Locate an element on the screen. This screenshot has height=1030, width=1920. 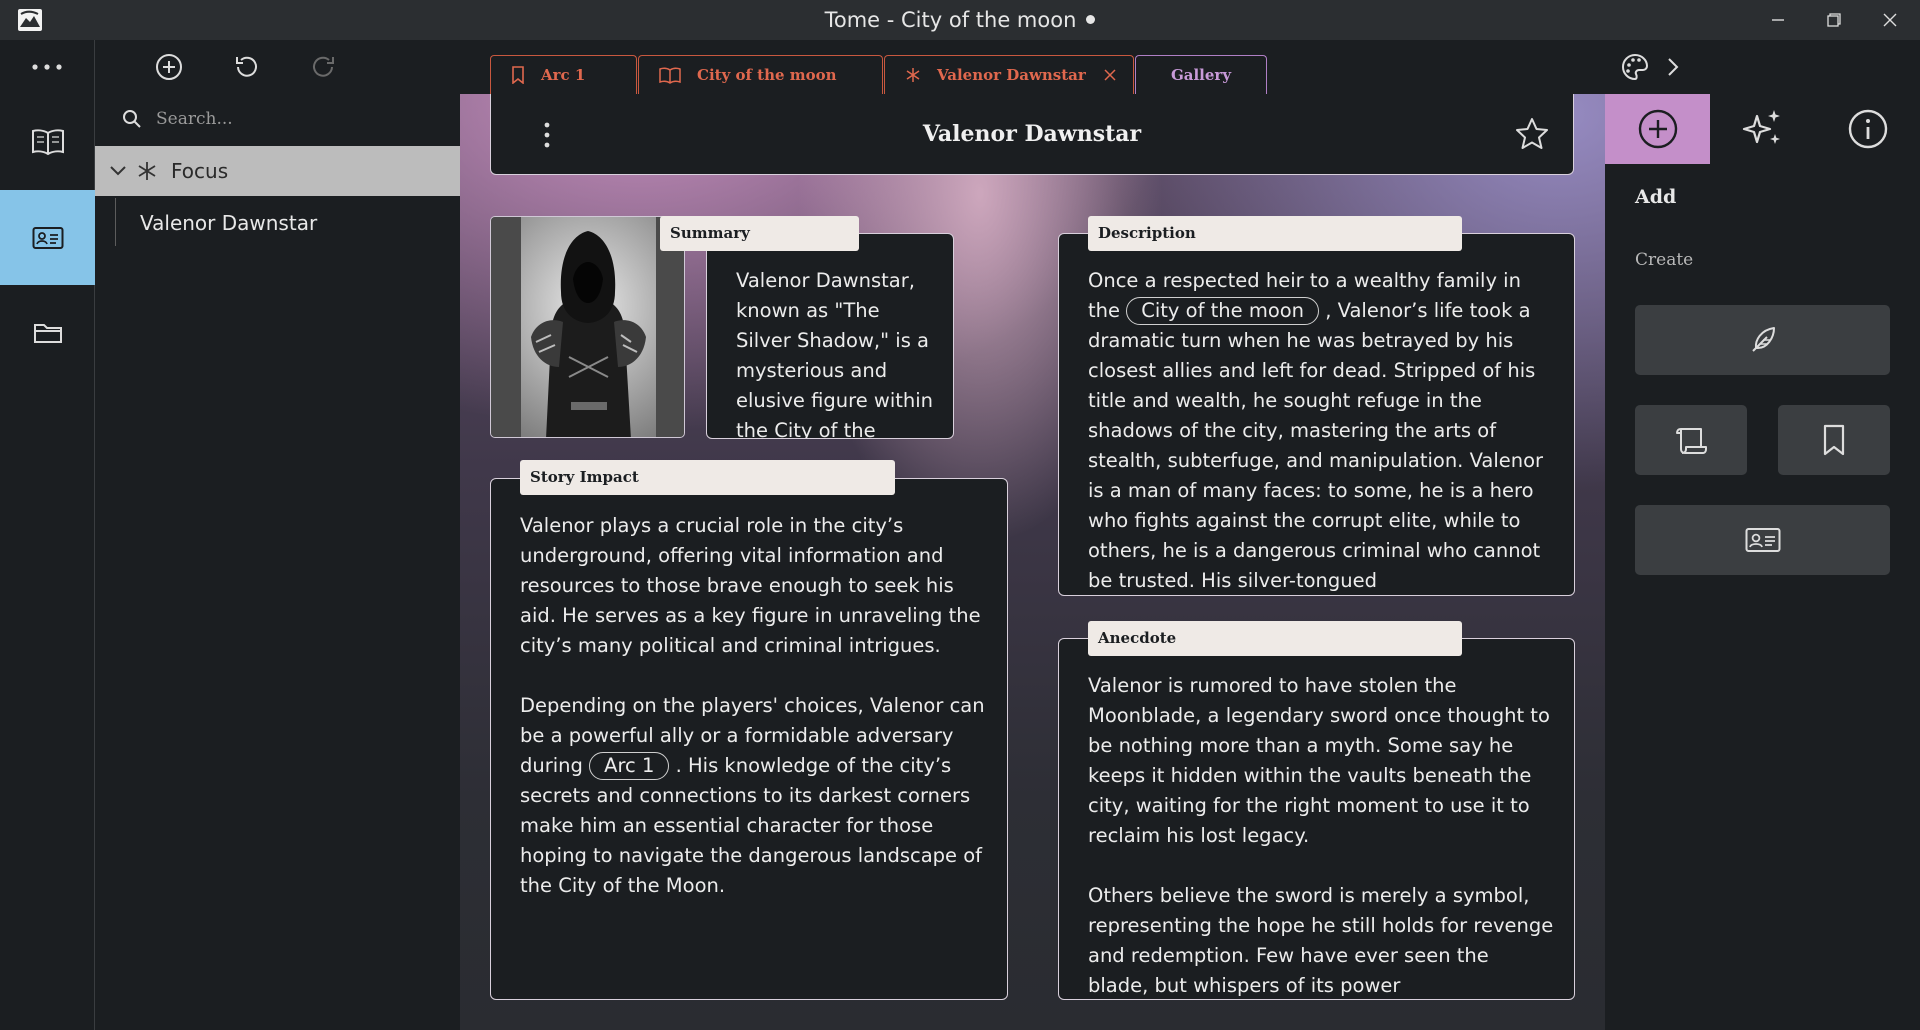
left-rail is located at coordinates (47, 562).